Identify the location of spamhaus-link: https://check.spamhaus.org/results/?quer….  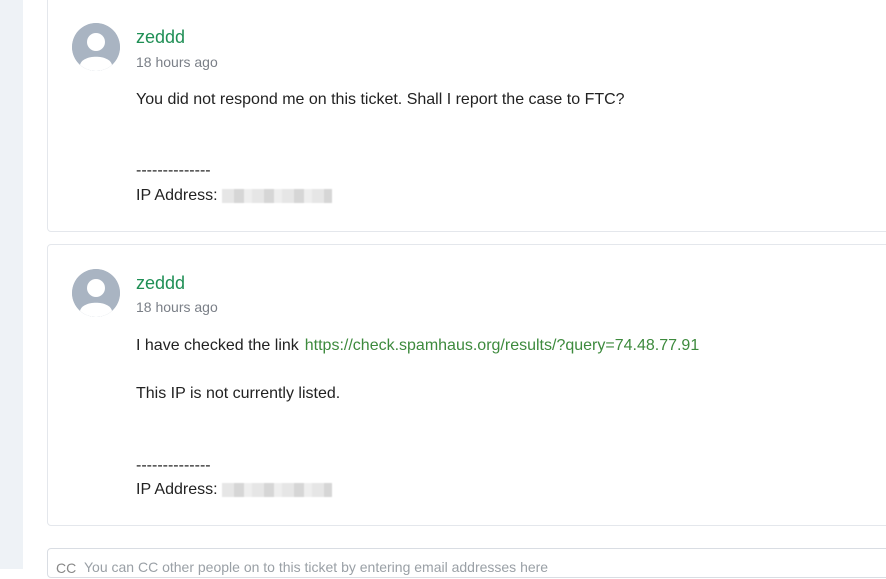
(502, 345).